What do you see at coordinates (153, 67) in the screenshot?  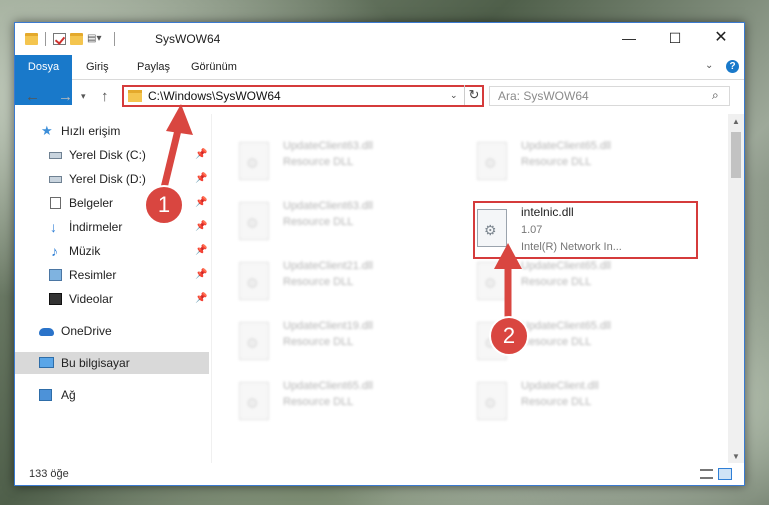 I see `tab-share: Paylaş` at bounding box center [153, 67].